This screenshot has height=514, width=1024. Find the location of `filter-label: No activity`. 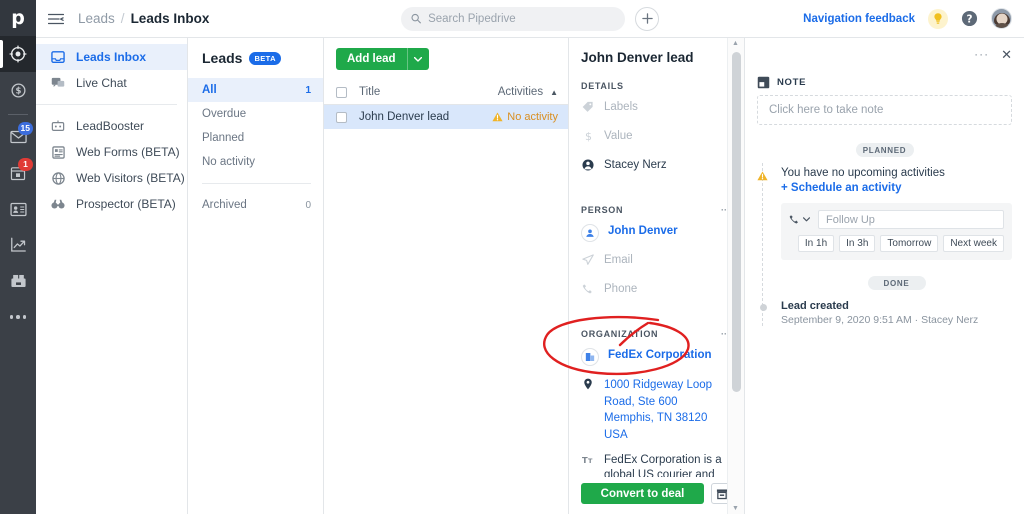

filter-label: No activity is located at coordinates (229, 162).